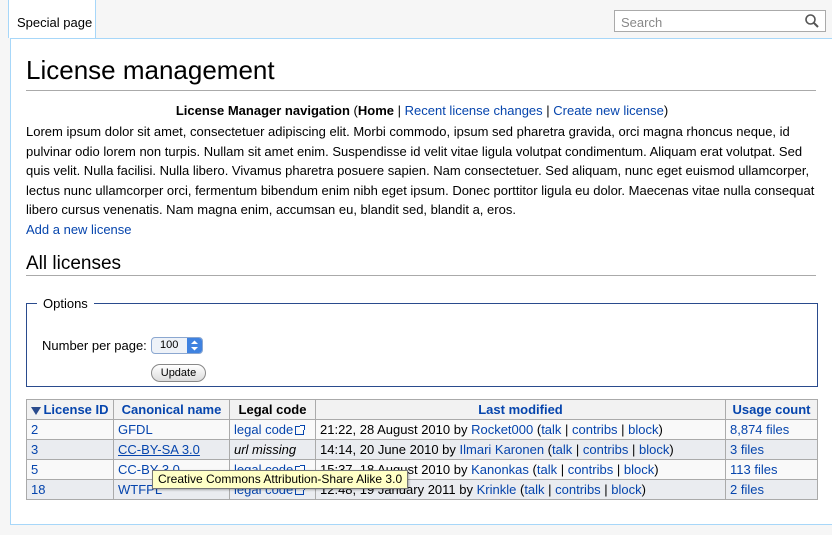  I want to click on section-divider, so click(421, 275).